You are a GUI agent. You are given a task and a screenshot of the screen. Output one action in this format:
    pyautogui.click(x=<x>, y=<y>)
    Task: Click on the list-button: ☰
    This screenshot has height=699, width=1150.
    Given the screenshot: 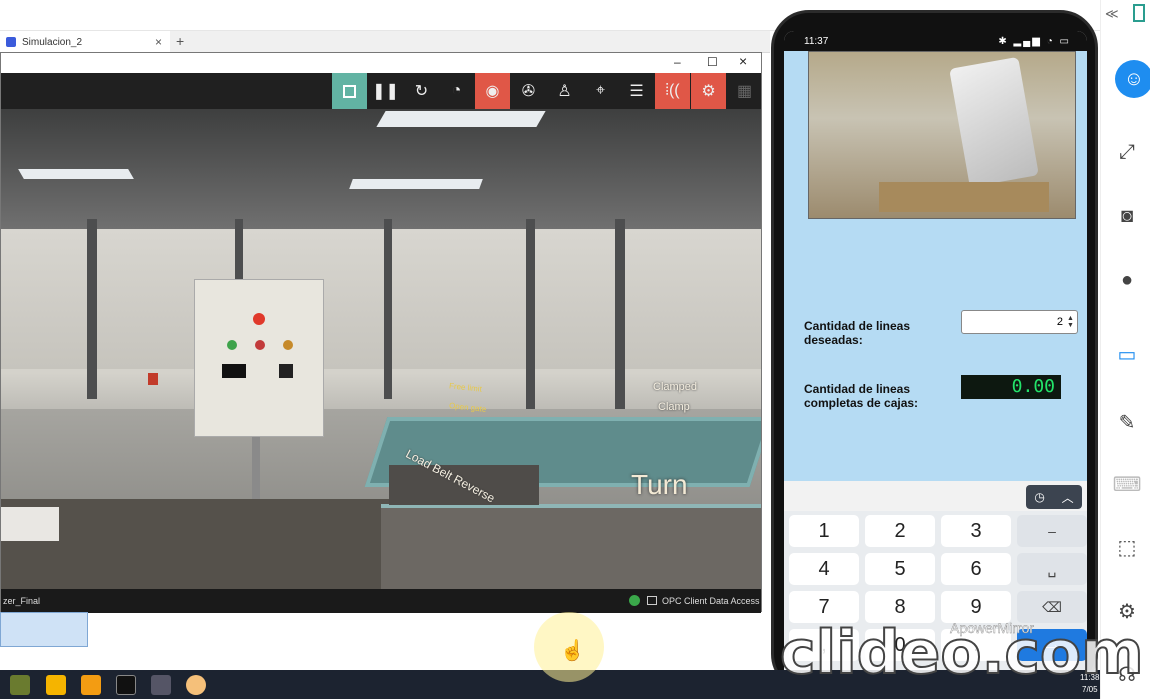 What is the action you would take?
    pyautogui.click(x=636, y=91)
    